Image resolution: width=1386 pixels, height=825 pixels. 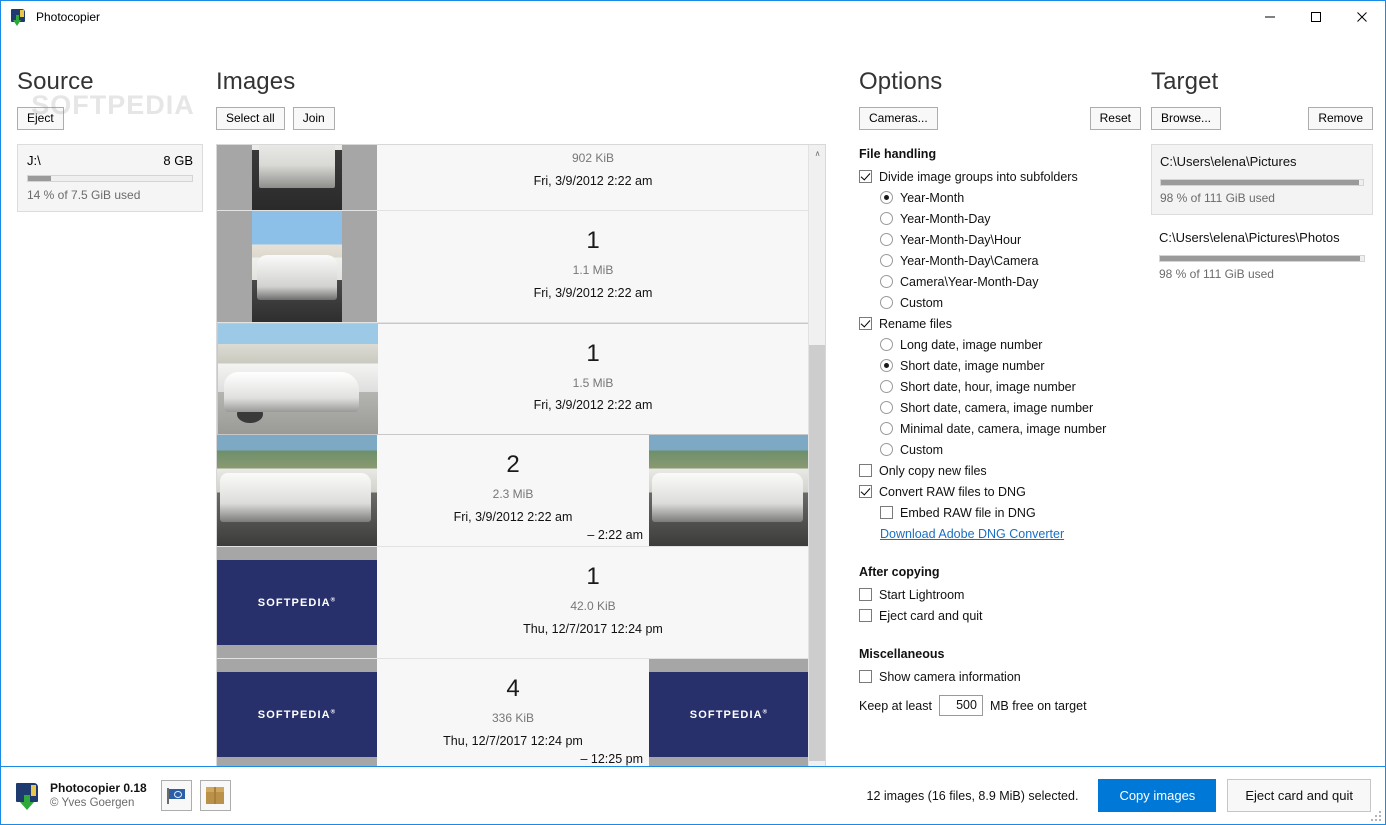 What do you see at coordinates (1000, 471) in the screenshot?
I see `only-new-files-row: Only copy new files` at bounding box center [1000, 471].